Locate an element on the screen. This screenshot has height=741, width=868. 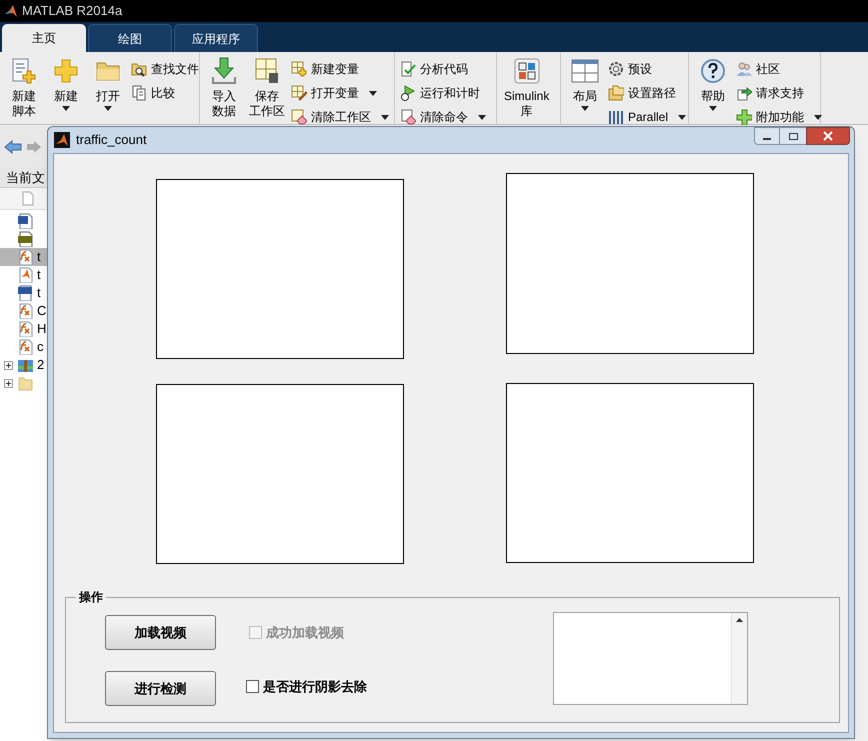
window-title: MATLAB R2014a is located at coordinates (72, 11).